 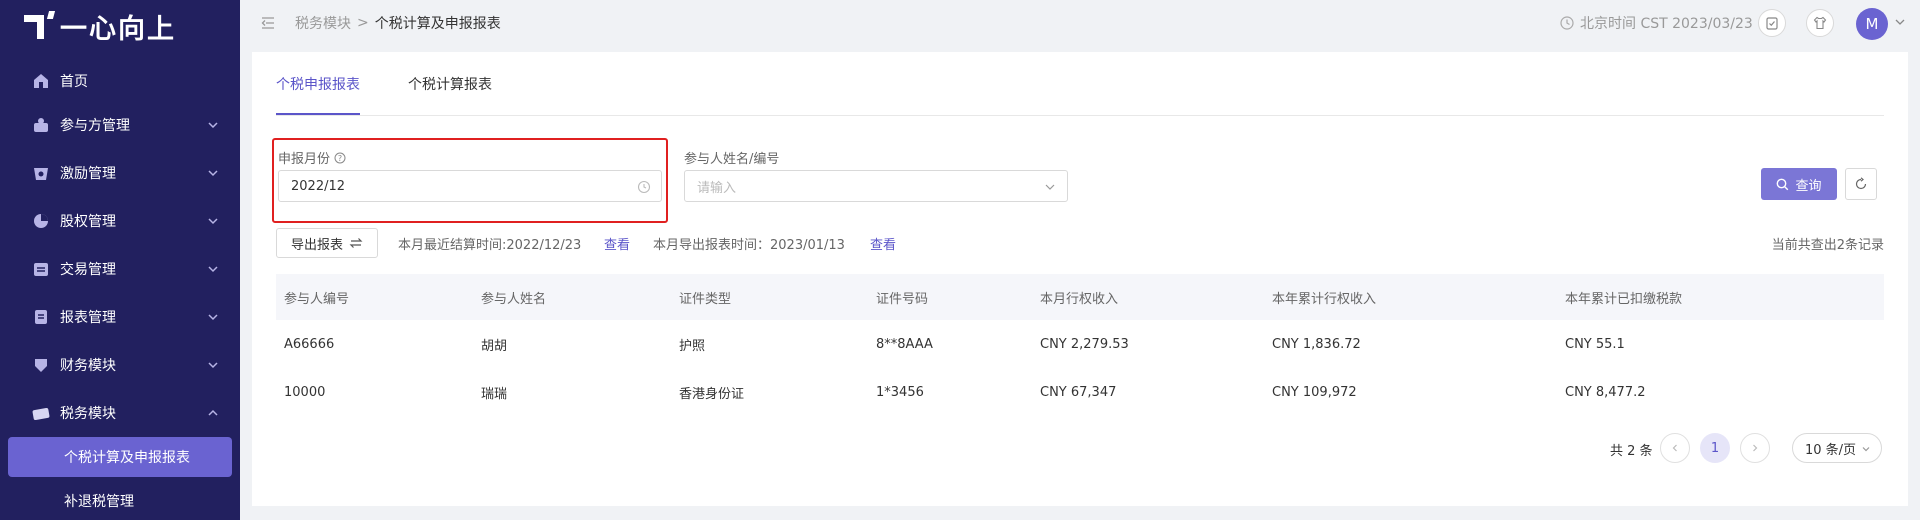 I want to click on view-export-link: 查看, so click(x=883, y=243).